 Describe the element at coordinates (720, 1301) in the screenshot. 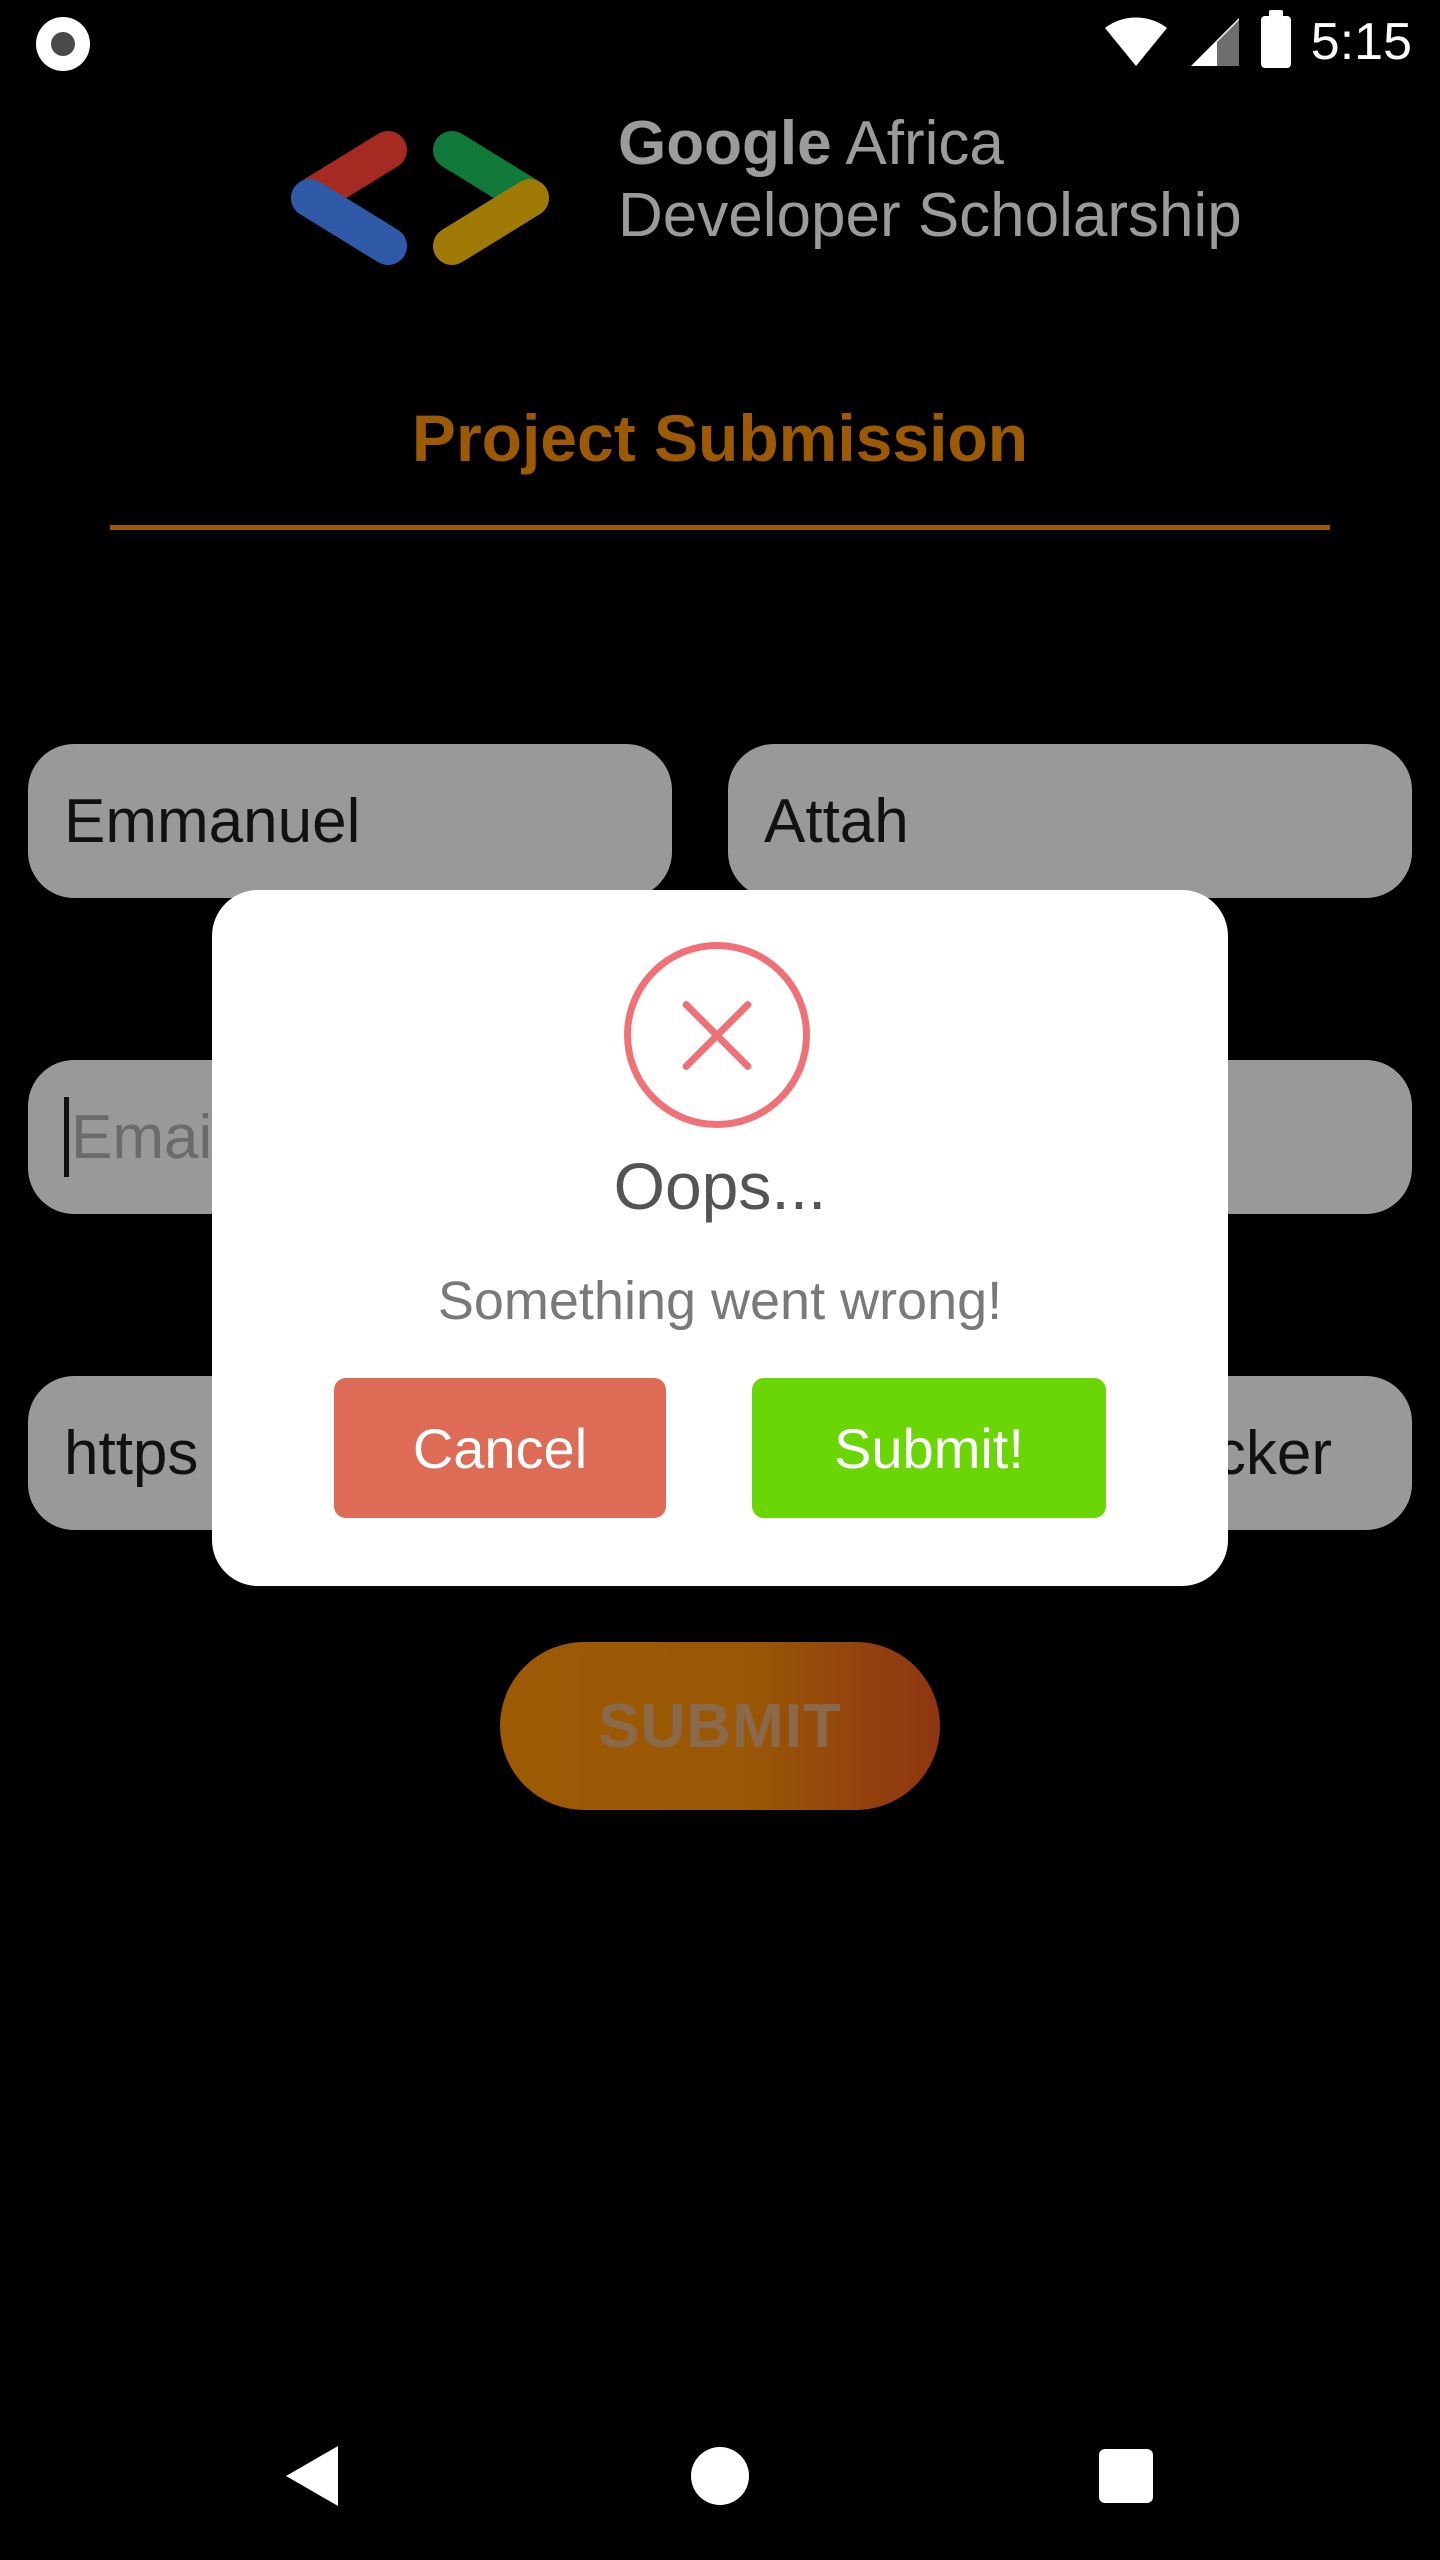

I see `dialog-message: Something went wrong!` at that location.